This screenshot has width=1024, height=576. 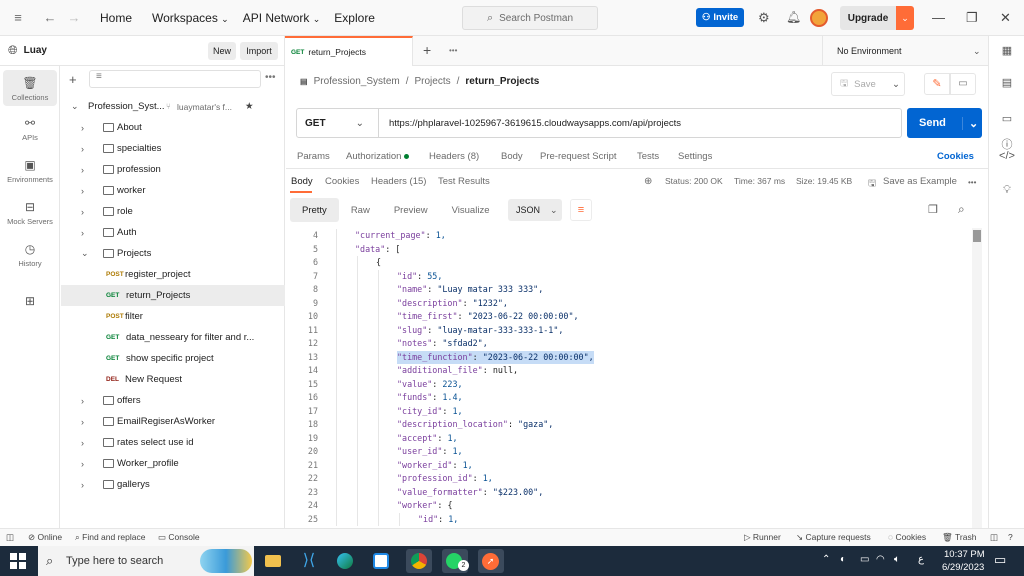 What do you see at coordinates (897, 559) in the screenshot?
I see `volume-icon: 🔈︎` at bounding box center [897, 559].